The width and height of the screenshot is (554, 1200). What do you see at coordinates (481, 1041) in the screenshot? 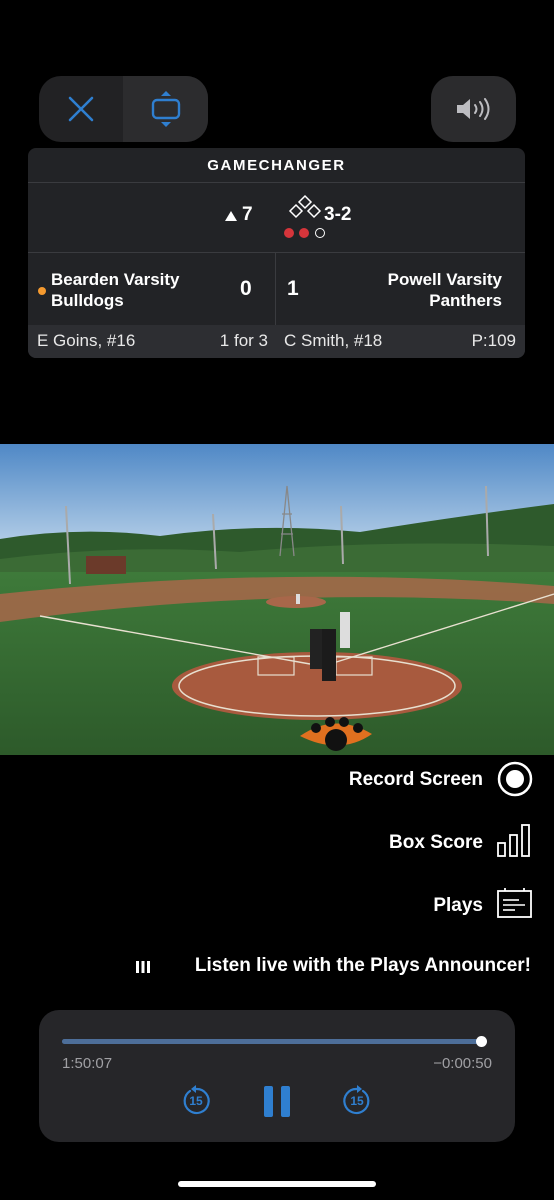
I see `progress-scrubber` at bounding box center [481, 1041].